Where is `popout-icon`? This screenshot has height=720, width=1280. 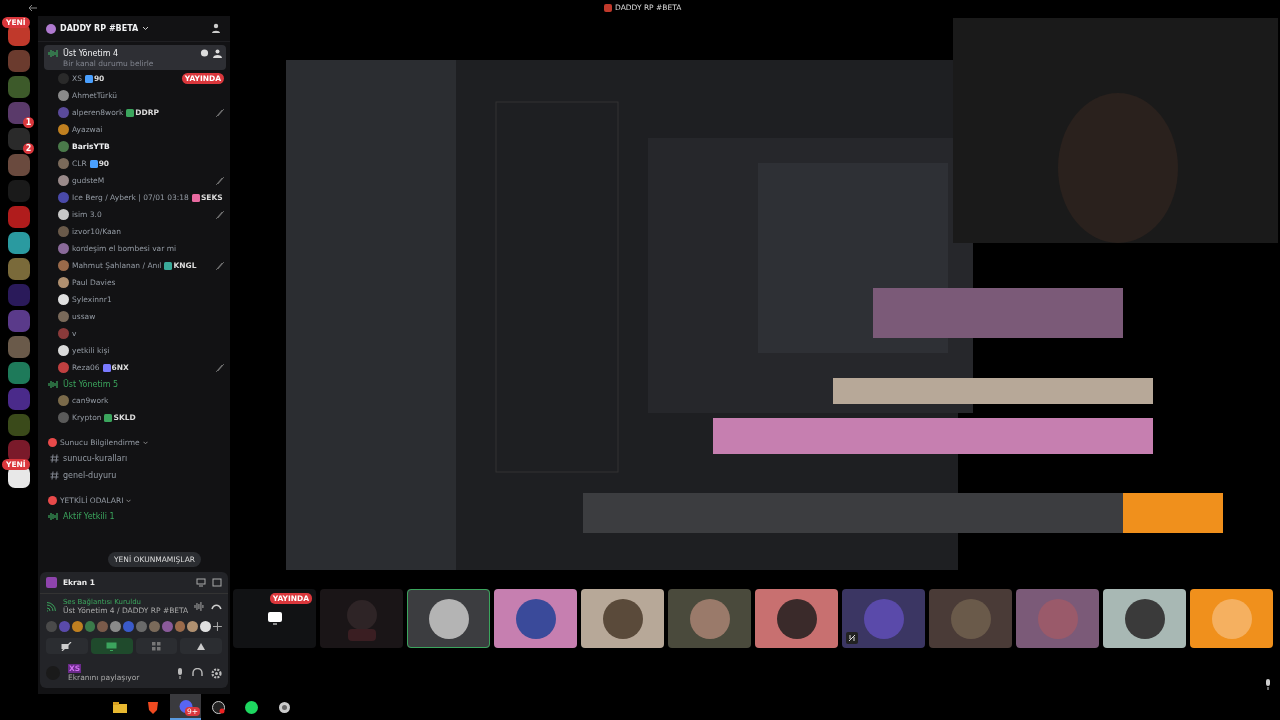 popout-icon is located at coordinates (217, 582).